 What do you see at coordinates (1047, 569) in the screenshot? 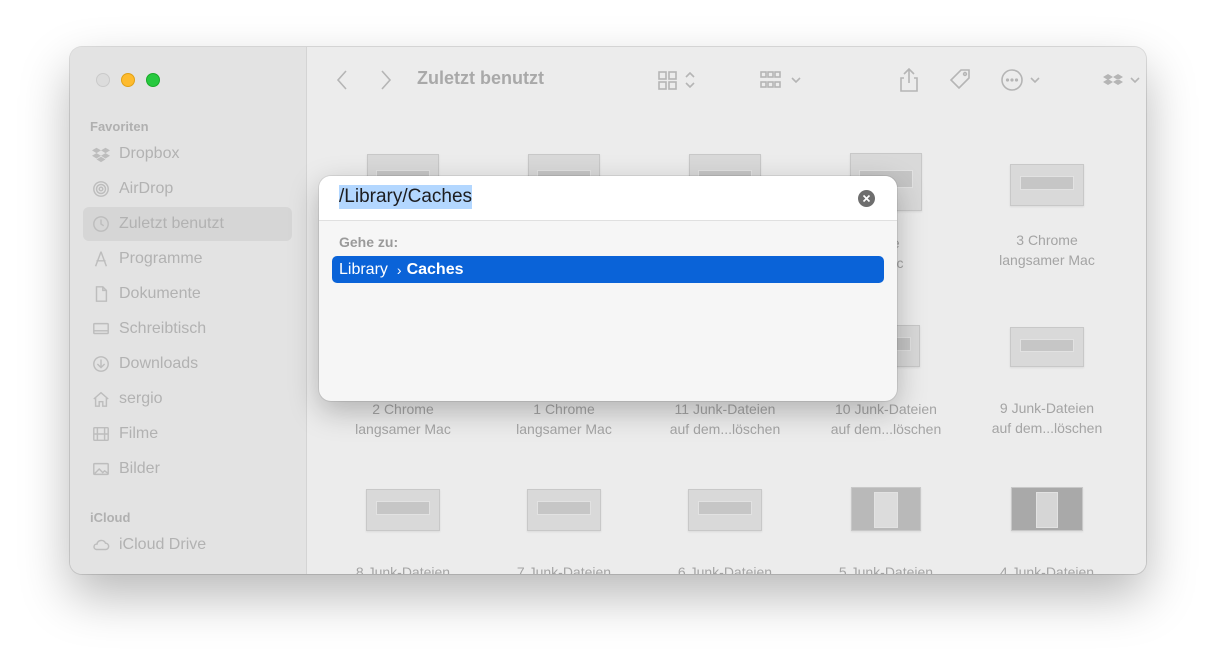
I see `file-name-line1: 4 Junk-Dateien` at bounding box center [1047, 569].